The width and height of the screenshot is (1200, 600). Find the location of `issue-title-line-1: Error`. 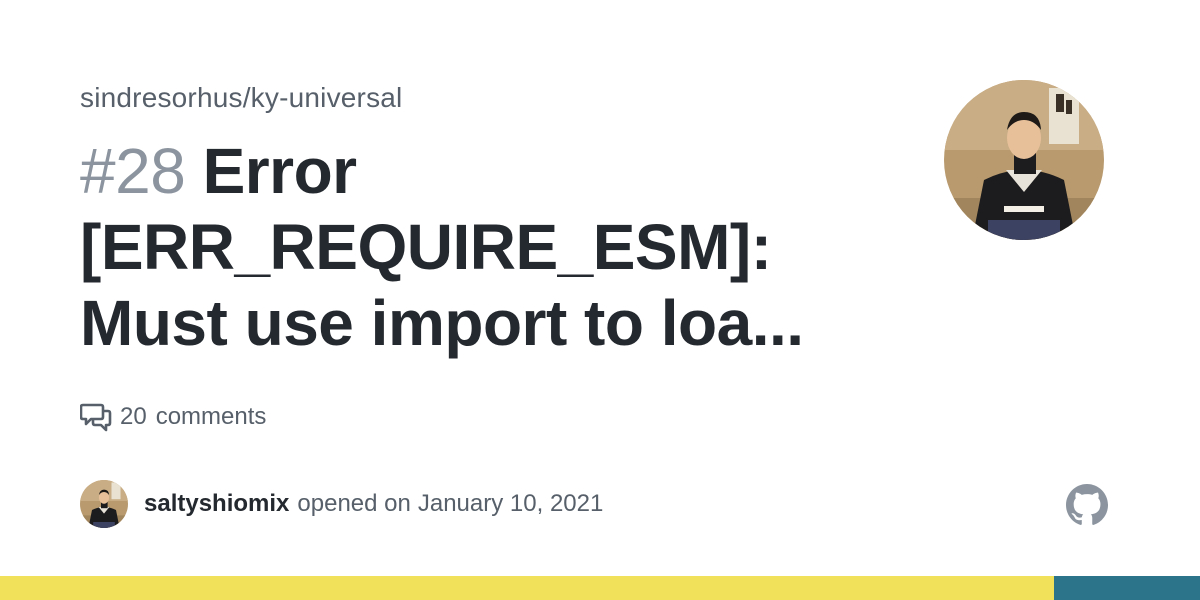

issue-title-line-1: Error is located at coordinates (280, 171).